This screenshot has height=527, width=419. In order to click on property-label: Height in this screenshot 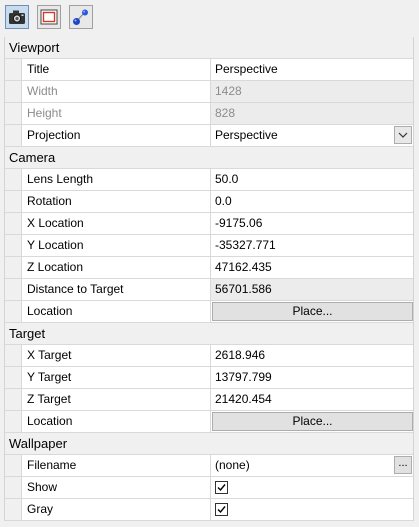, I will do `click(116, 113)`.